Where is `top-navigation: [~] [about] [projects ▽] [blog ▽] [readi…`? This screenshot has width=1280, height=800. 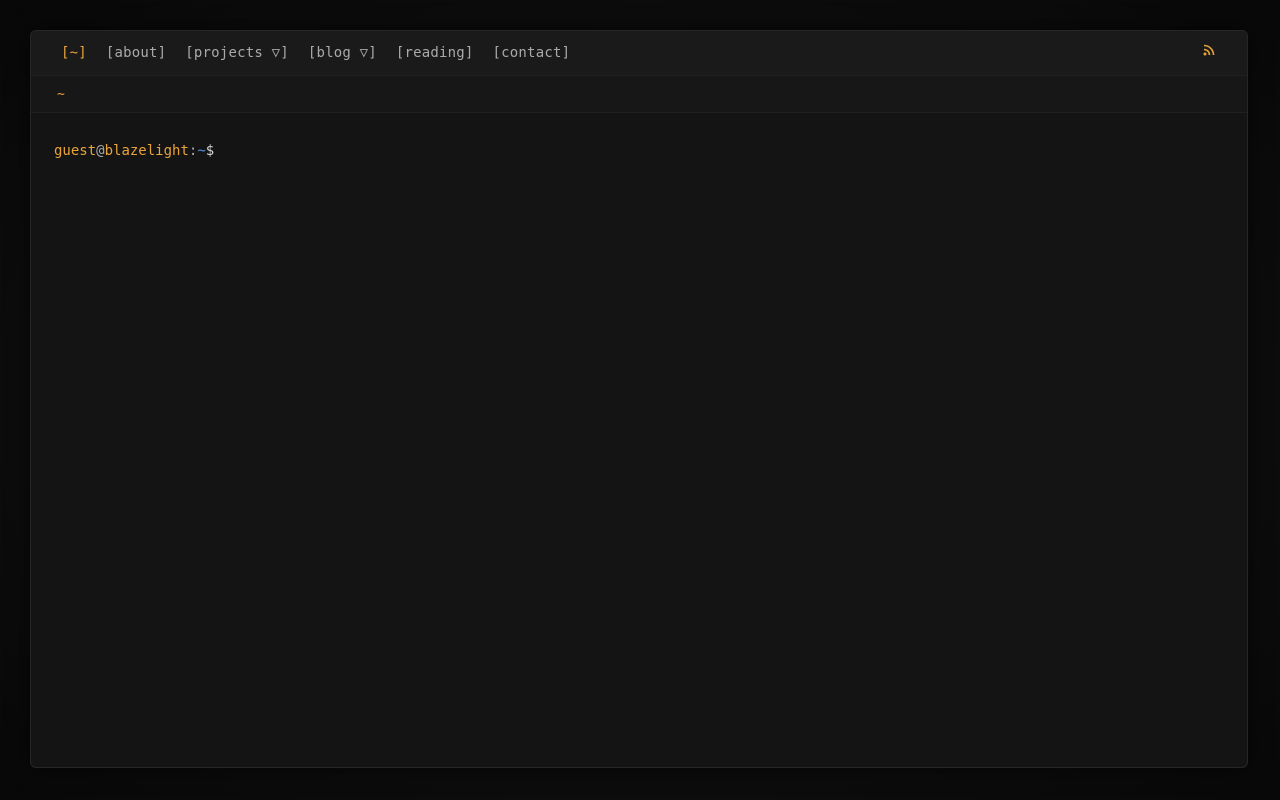 top-navigation: [~] [about] [projects ▽] [blog ▽] [readi… is located at coordinates (639, 53).